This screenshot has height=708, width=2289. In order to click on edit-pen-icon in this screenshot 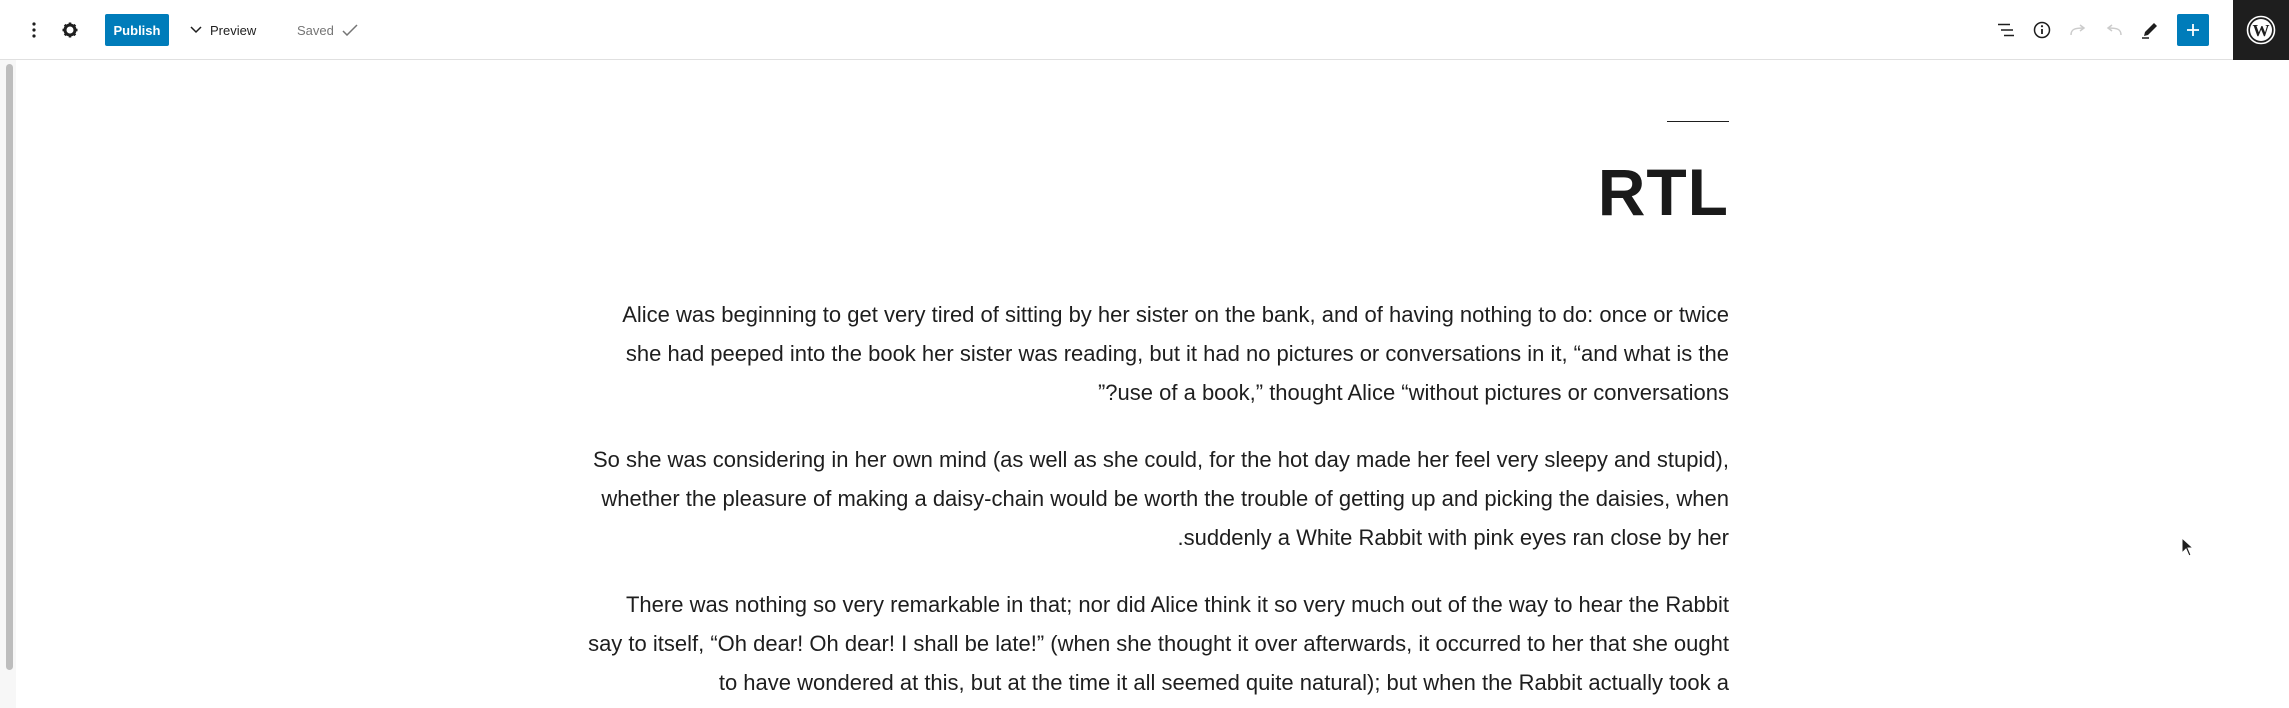, I will do `click(2150, 30)`.